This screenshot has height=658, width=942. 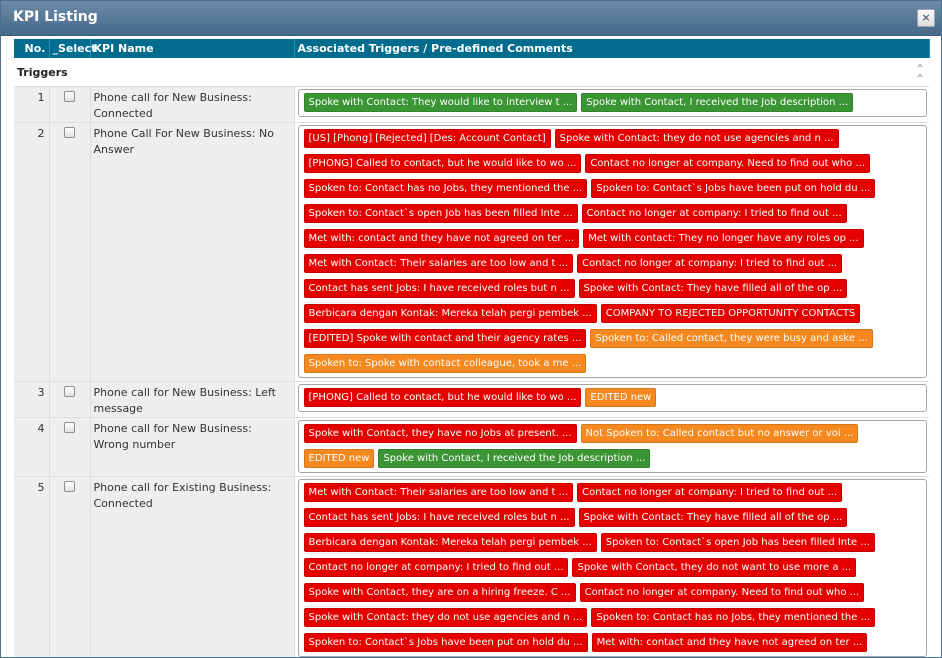 What do you see at coordinates (55, 17) in the screenshot?
I see `dialog-title: KPI Listing` at bounding box center [55, 17].